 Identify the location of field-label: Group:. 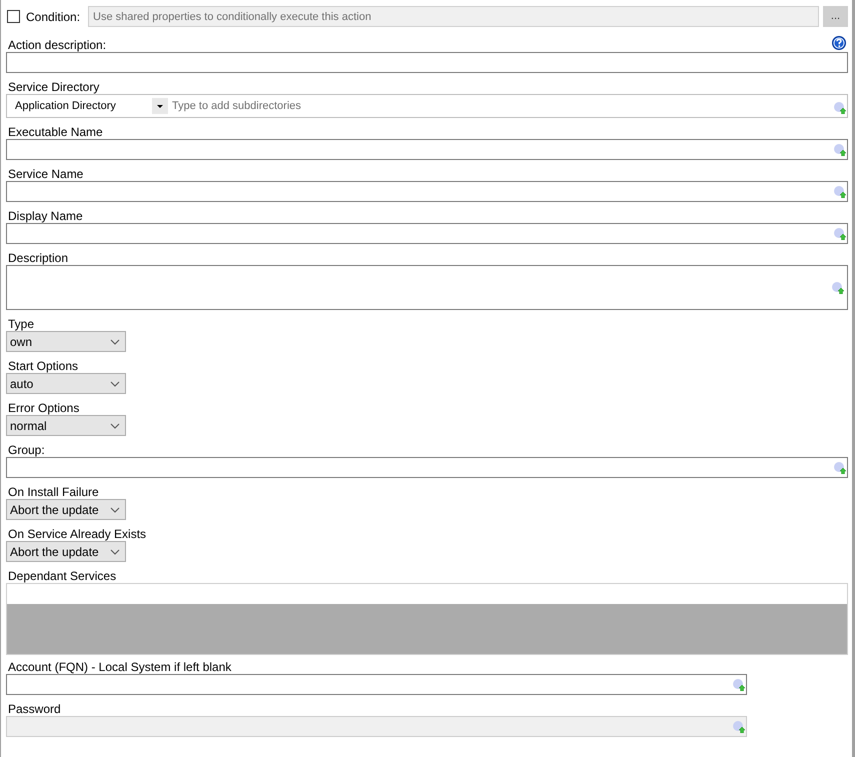
(26, 450).